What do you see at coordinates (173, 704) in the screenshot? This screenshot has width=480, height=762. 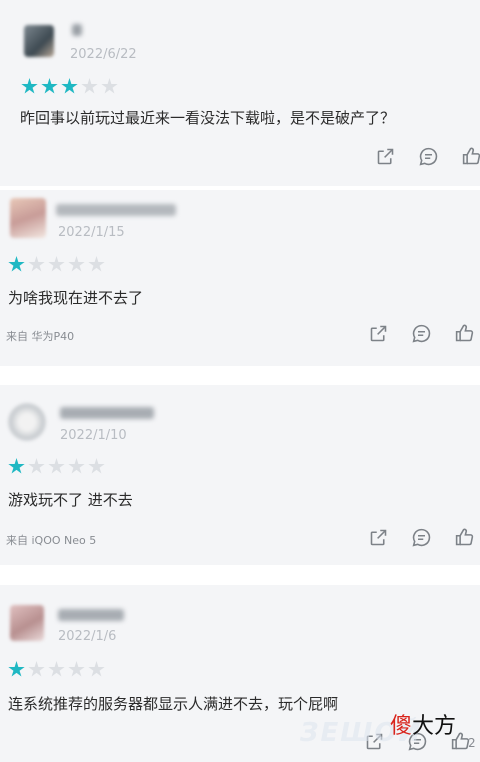 I see `review-text: 连系统推荐的服务器都显示人满进不去，玩个屁啊` at bounding box center [173, 704].